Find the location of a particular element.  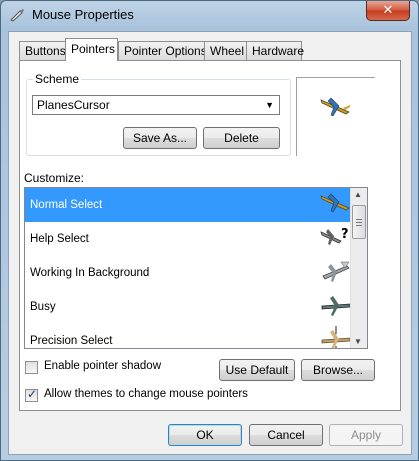

list-item: Normal Select is located at coordinates (192, 205).